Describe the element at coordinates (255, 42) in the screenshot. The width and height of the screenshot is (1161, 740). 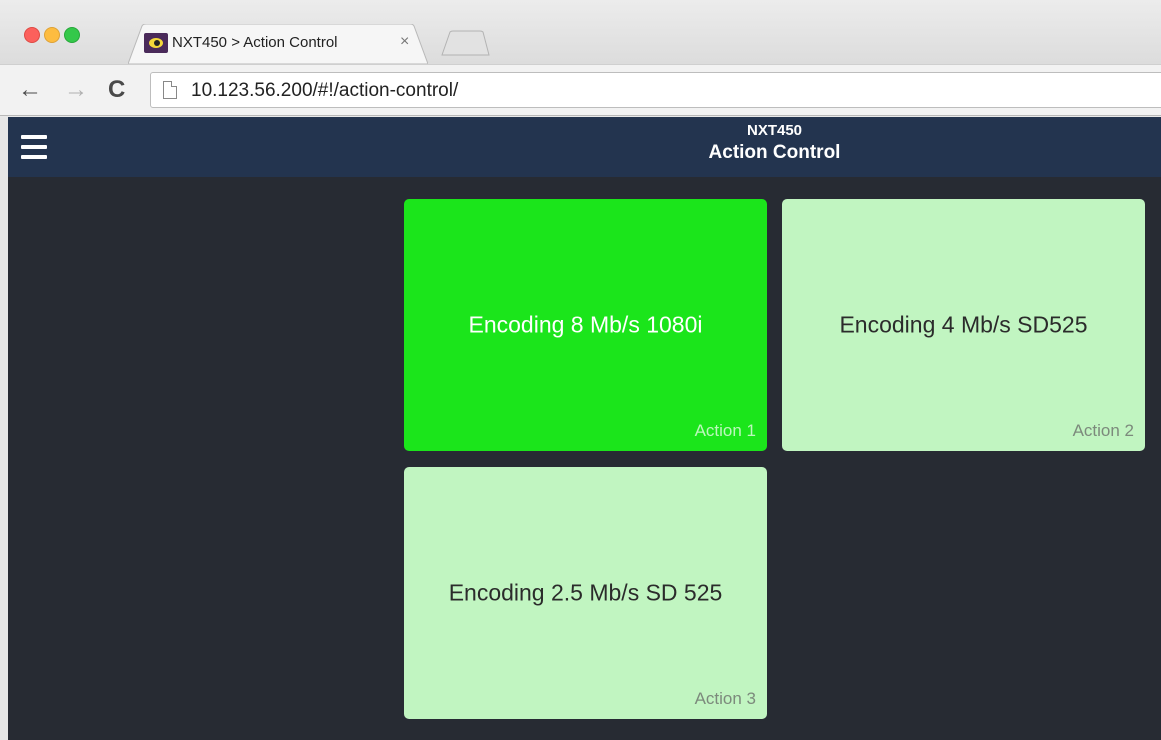
I see `tab-title: NXT450 > Action Control` at that location.